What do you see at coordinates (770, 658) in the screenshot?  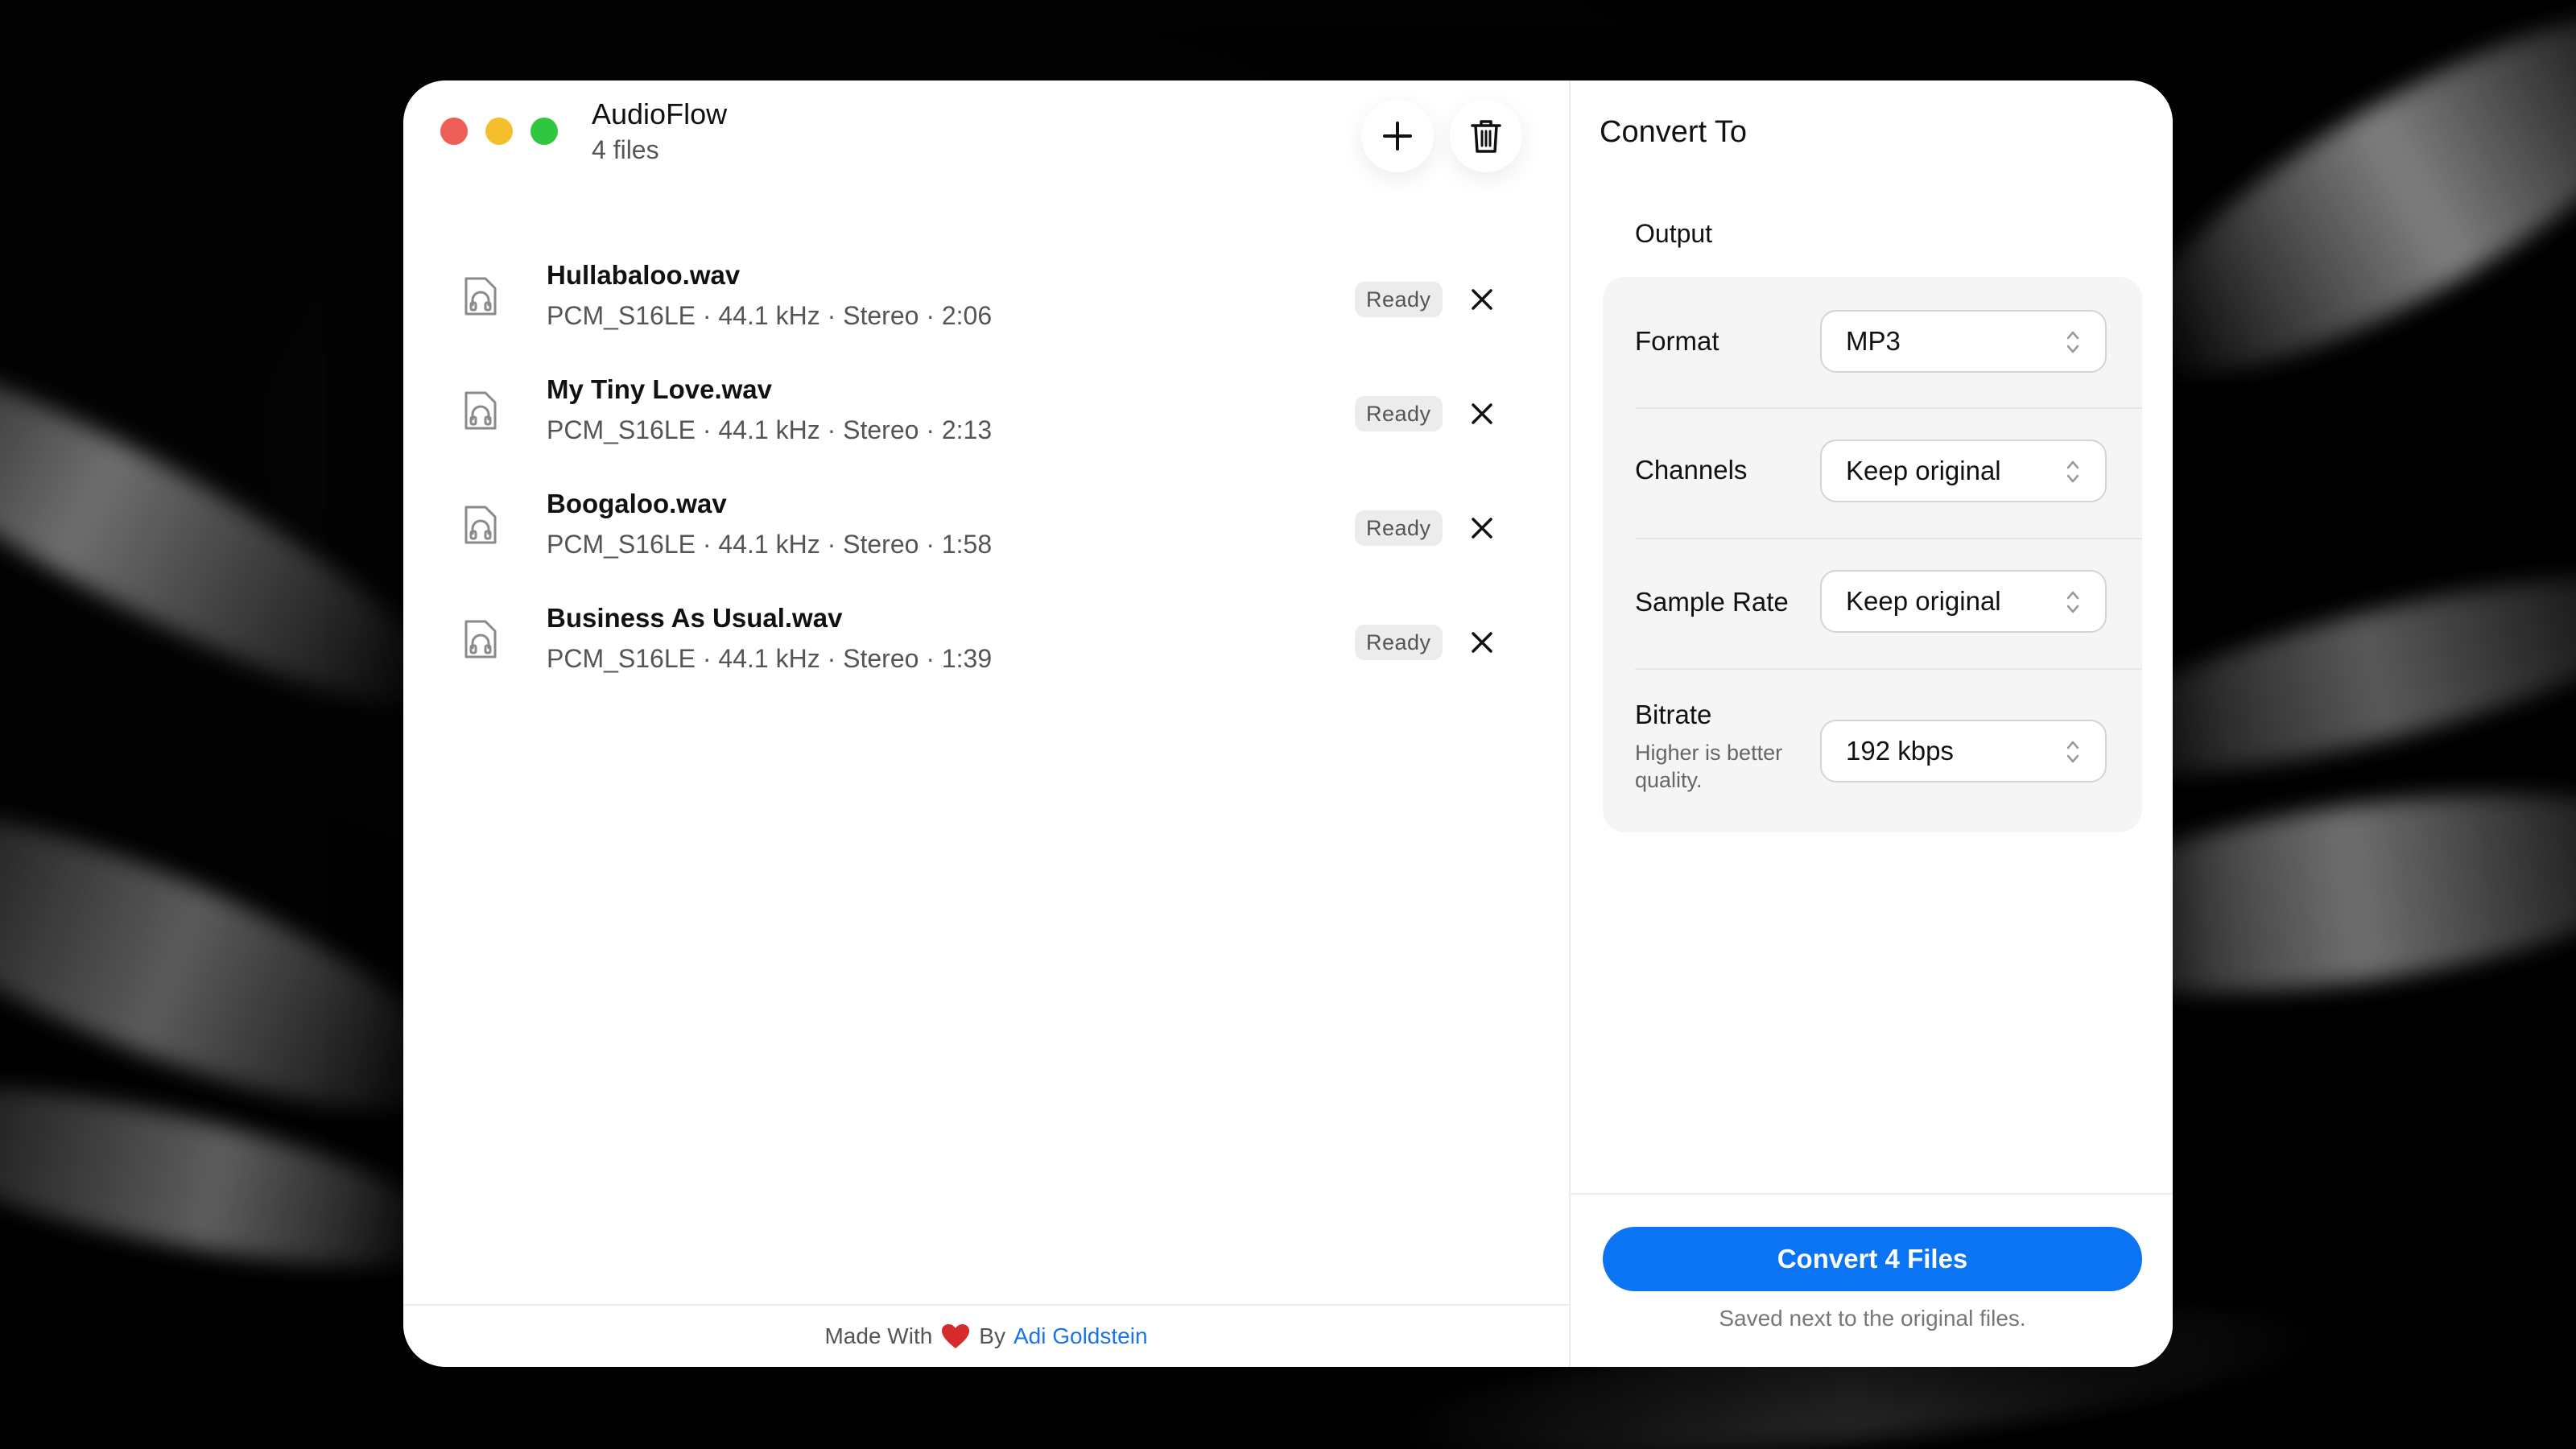 I see `file-details: PCM_S16LE · 44.1 kHz · Stereo · 1:39` at bounding box center [770, 658].